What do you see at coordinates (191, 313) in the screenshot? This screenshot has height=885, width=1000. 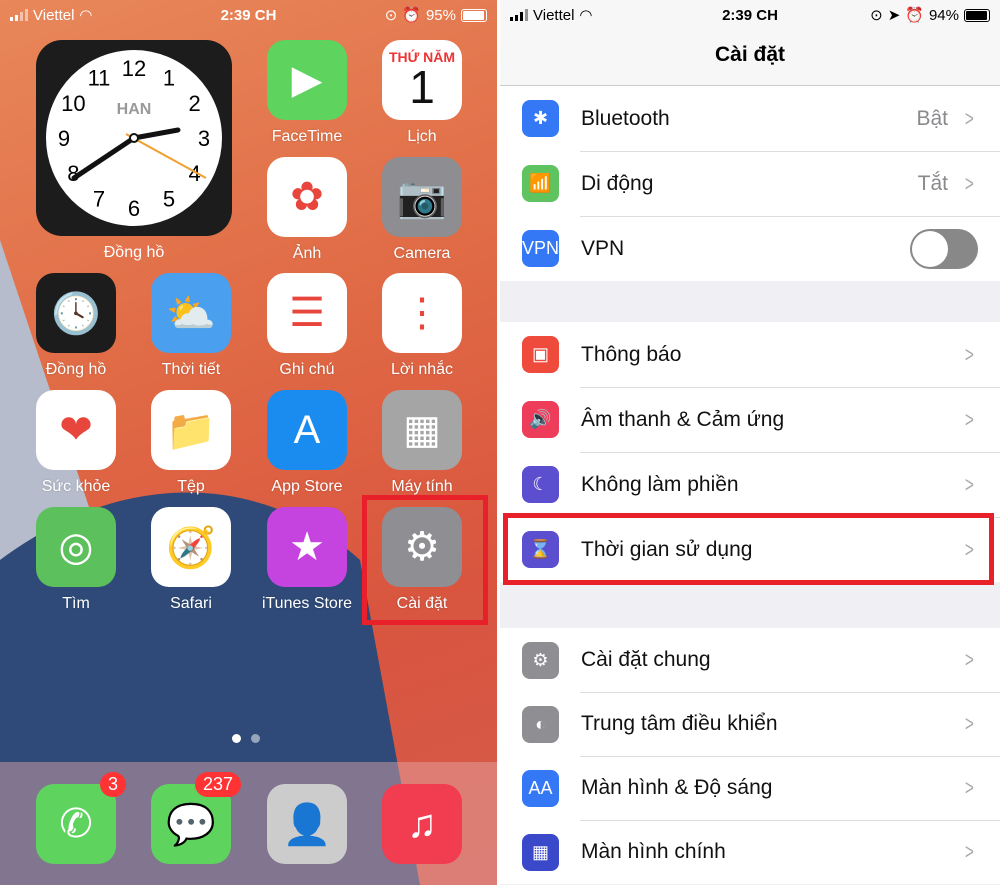 I see `weather-icon: ⛅` at bounding box center [191, 313].